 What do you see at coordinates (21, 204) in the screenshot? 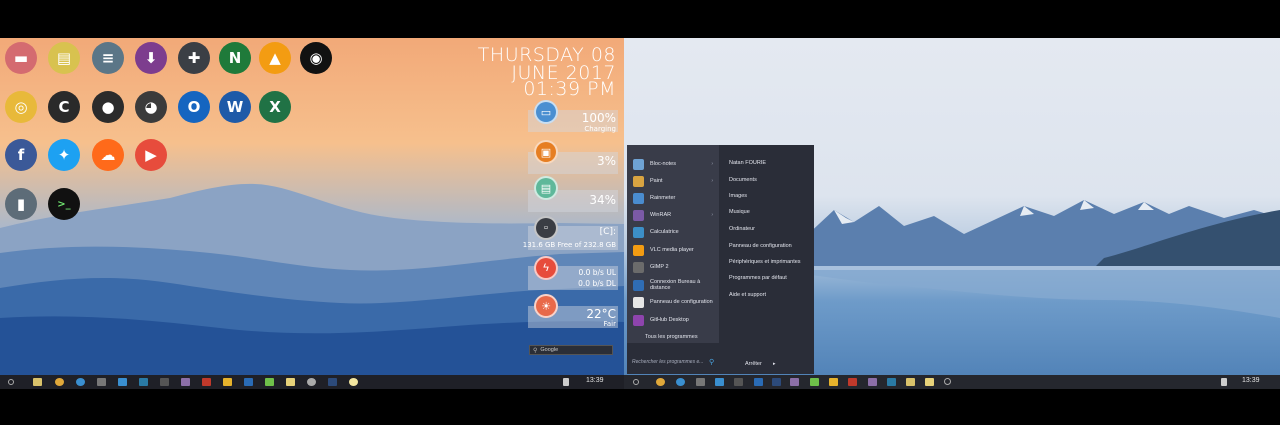
I see `recycle-bin-icon: ▮` at bounding box center [21, 204].